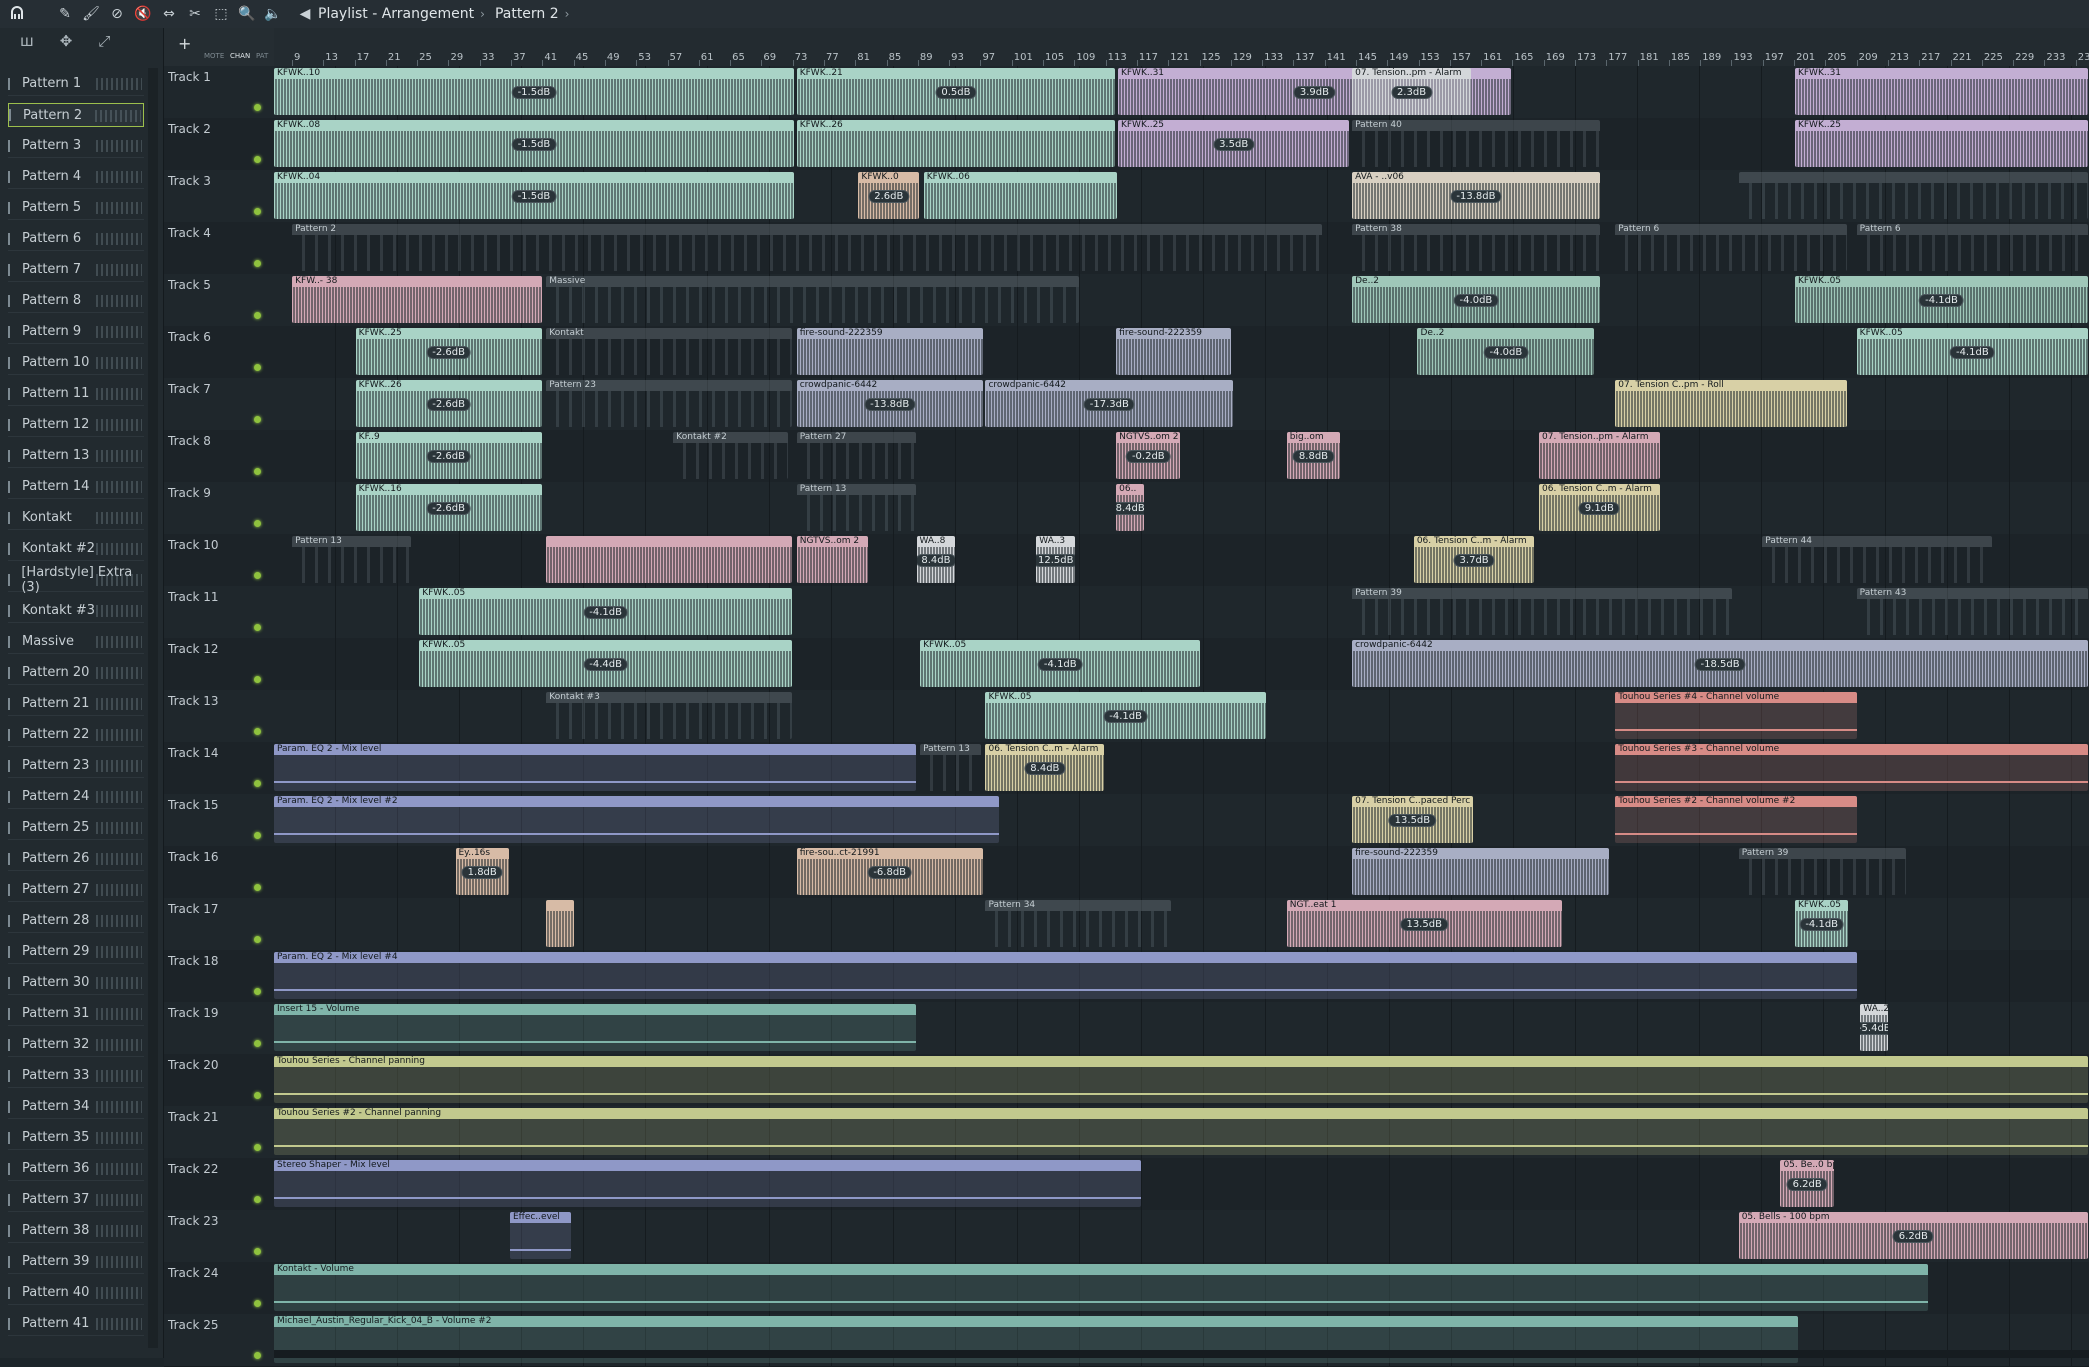 The width and height of the screenshot is (2089, 1367). Describe the element at coordinates (417, 299) in the screenshot. I see `audio-clip: KFW..- 38` at that location.